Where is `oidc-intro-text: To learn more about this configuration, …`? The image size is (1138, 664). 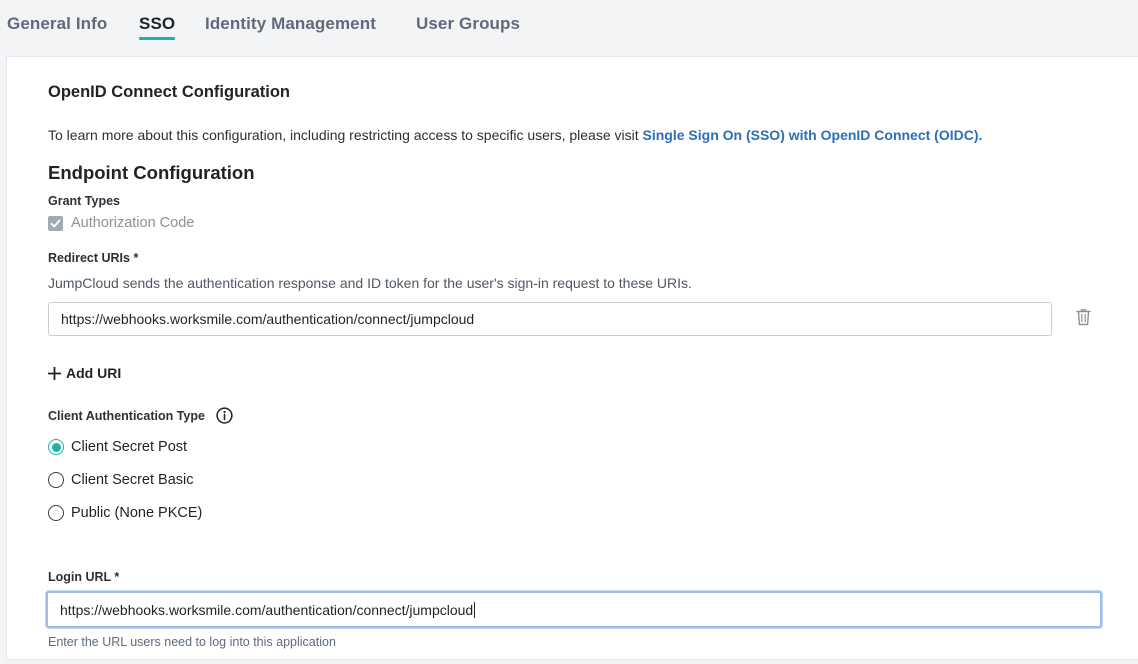
oidc-intro-text: To learn more about this configuration, … is located at coordinates (345, 135).